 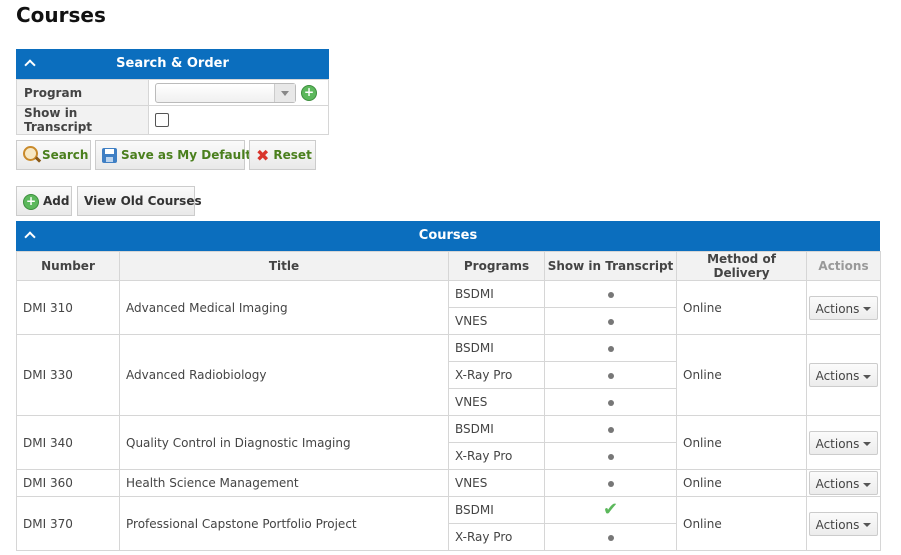 I want to click on add-program-icon: +, so click(x=309, y=92).